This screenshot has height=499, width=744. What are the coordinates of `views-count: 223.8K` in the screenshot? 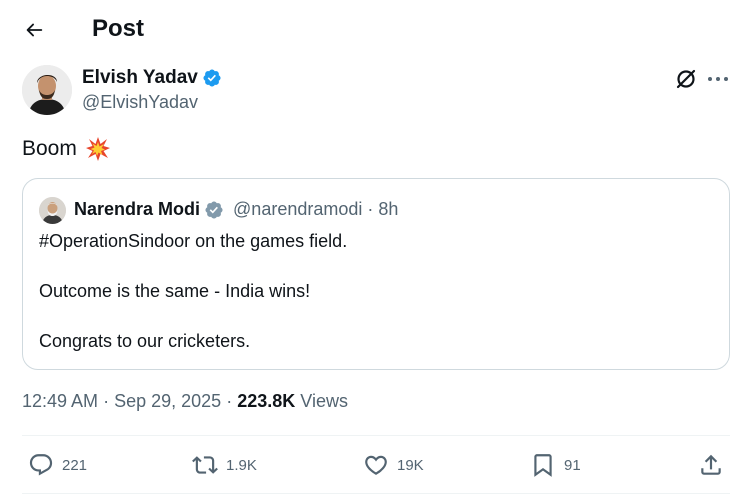 It's located at (266, 401).